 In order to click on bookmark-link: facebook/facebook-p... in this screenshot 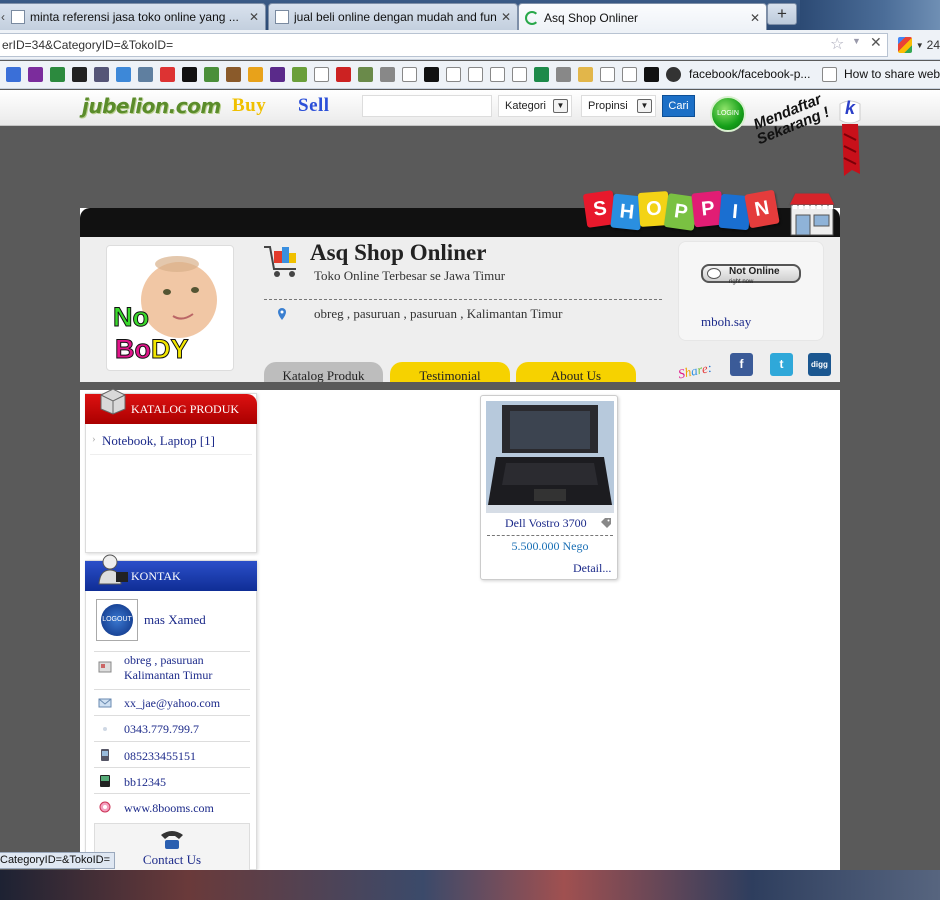, I will do `click(749, 74)`.